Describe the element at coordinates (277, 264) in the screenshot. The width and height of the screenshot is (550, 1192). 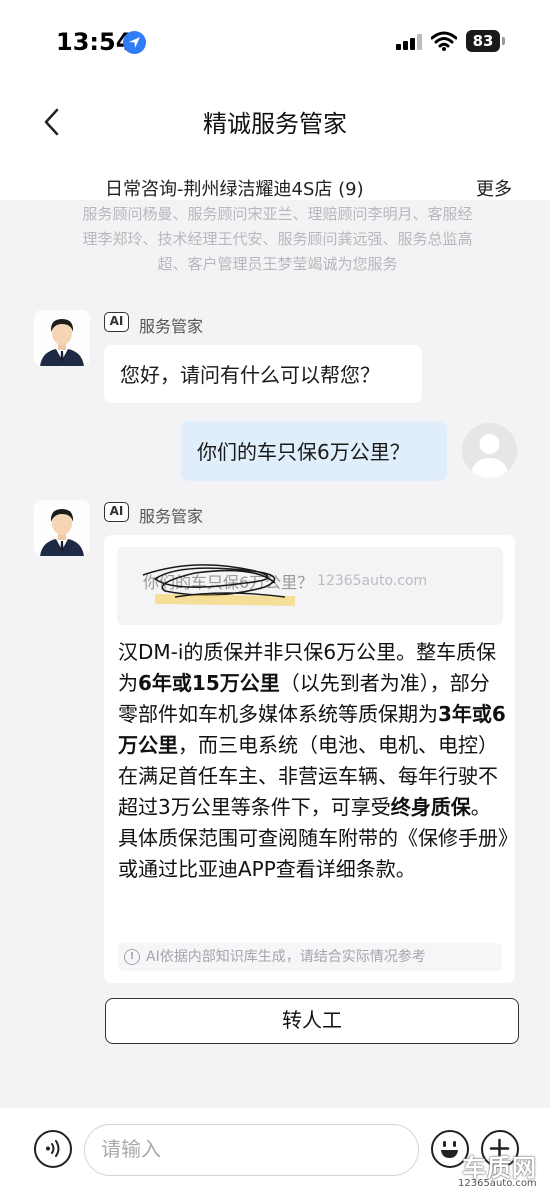
I see `staff-line: 超、客户管理员王梦莹竭诚为您服务` at that location.